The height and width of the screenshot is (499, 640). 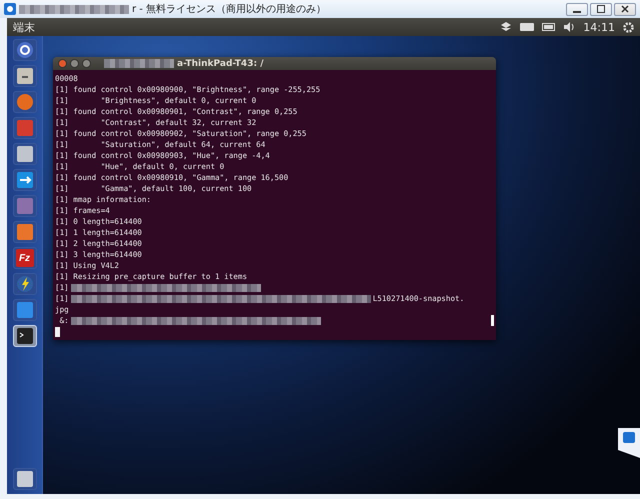 I want to click on app-name: 端末, so click(x=24, y=27).